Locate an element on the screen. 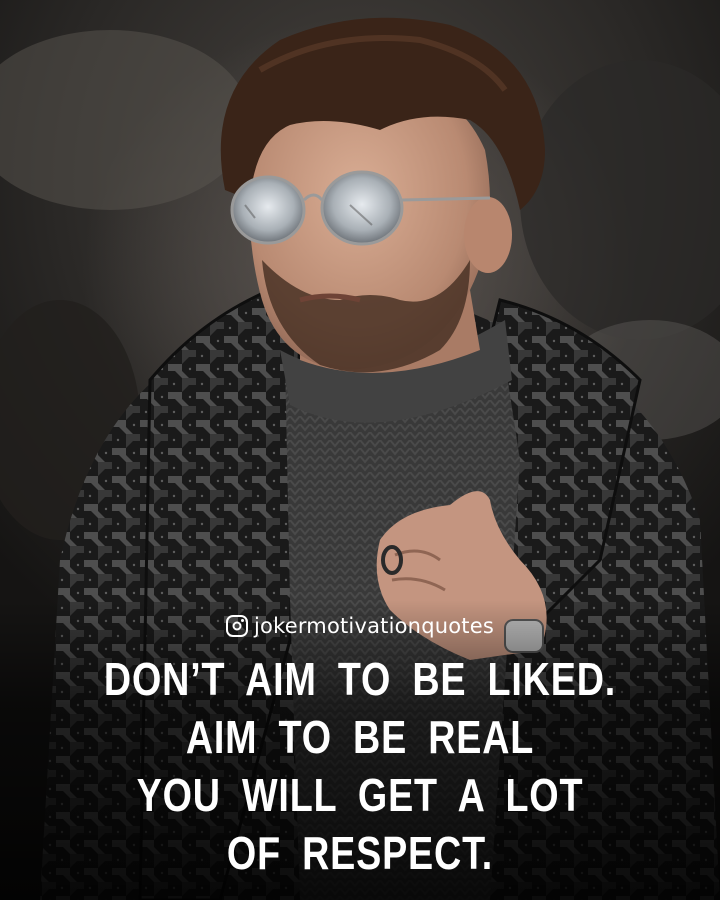 Image resolution: width=720 pixels, height=900 pixels. handle-text: jokermotivationquotes is located at coordinates (374, 626).